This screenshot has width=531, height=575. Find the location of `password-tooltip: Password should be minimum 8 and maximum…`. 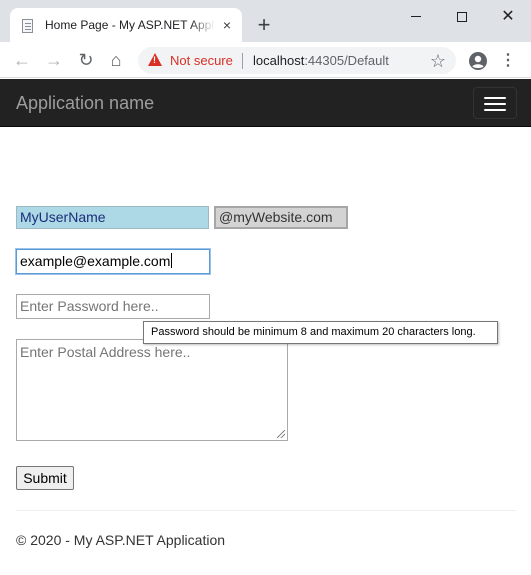

password-tooltip: Password should be minimum 8 and maximum… is located at coordinates (320, 332).